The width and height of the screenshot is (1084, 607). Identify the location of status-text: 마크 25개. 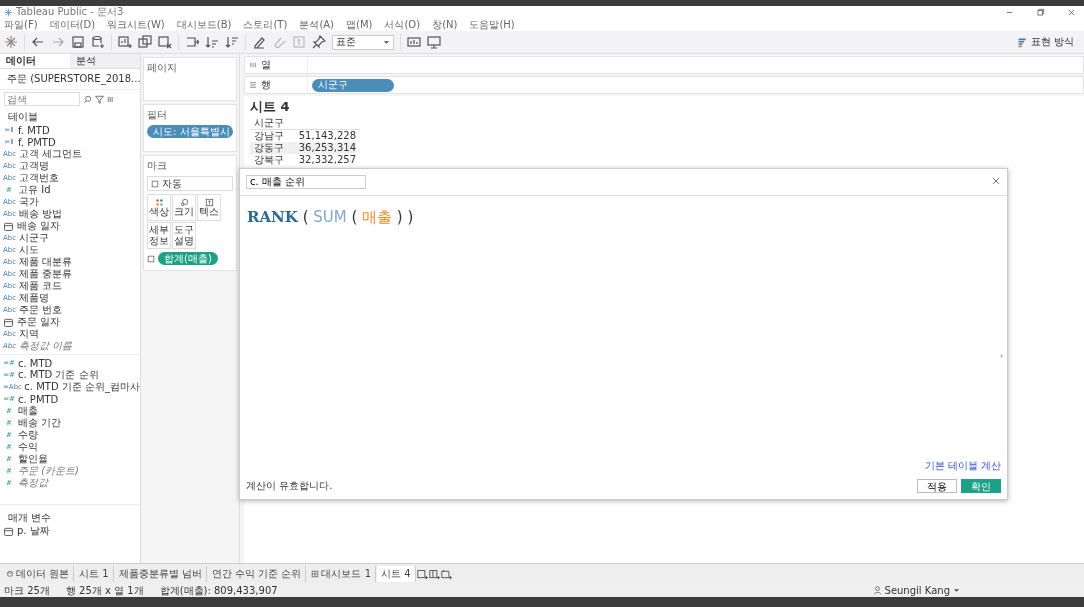
(27, 590).